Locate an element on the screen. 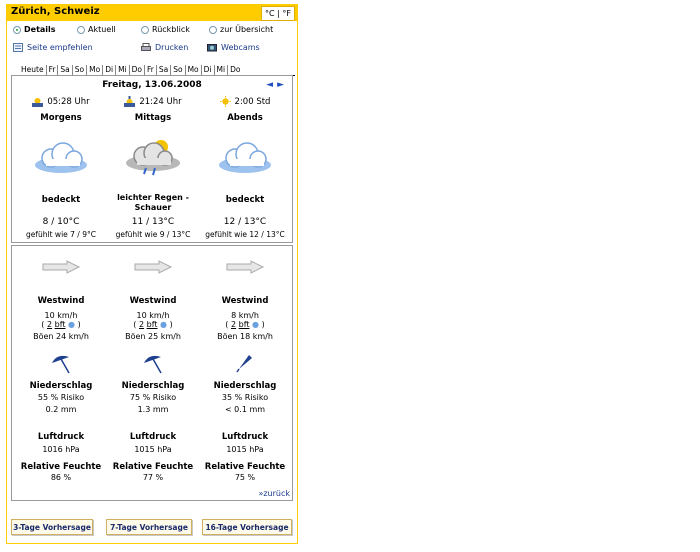  mode-aktuell: Aktuell is located at coordinates (96, 29).